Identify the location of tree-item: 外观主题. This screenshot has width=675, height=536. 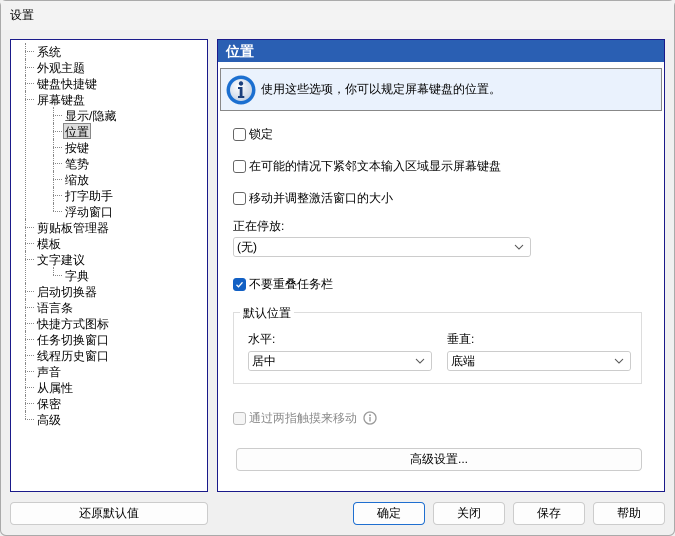
(61, 67).